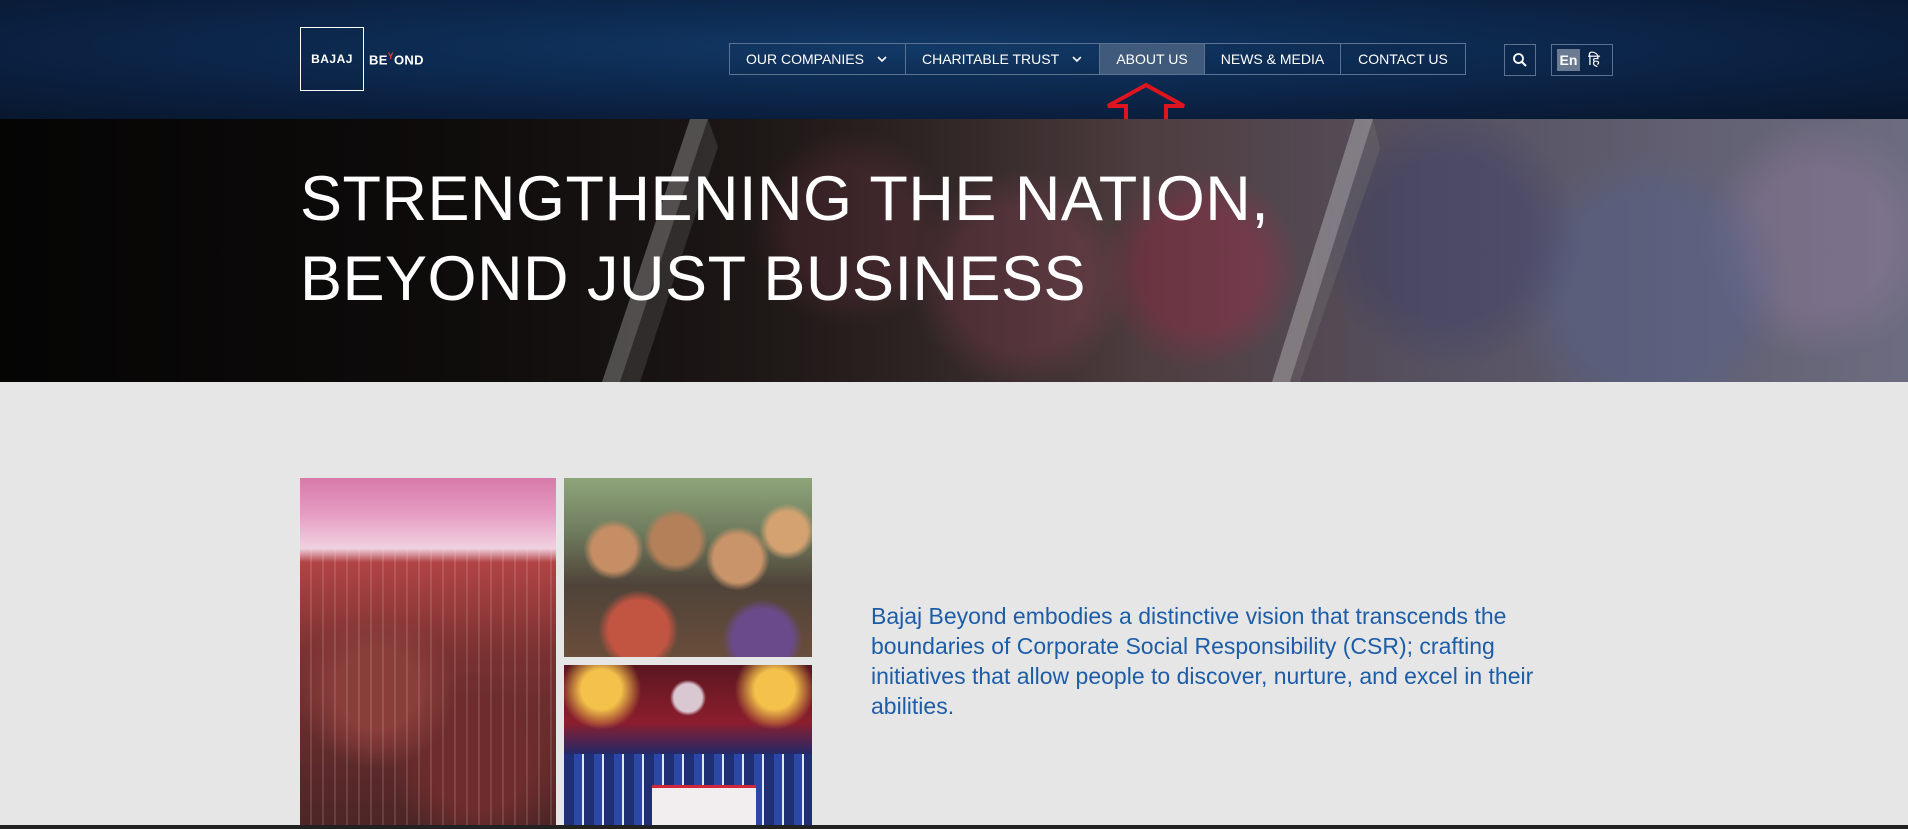  I want to click on nav-item-charitable-trust: CHARITABLE TRUST, so click(1003, 59).